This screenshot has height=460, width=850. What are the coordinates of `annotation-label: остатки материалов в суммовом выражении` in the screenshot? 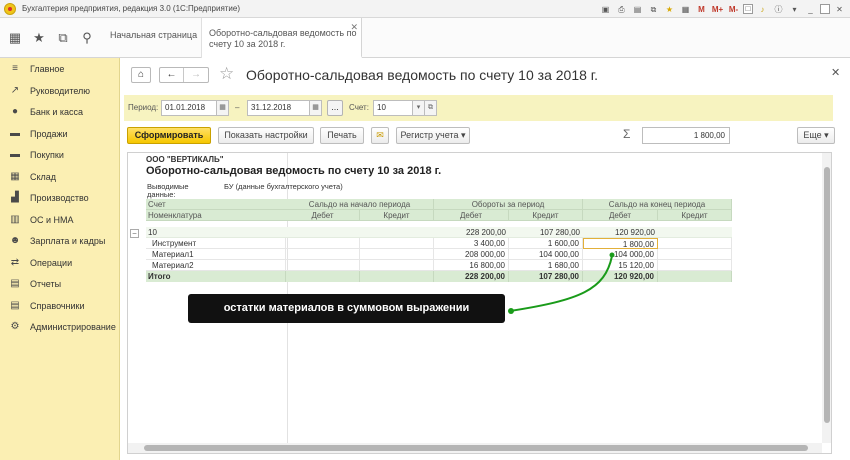 It's located at (346, 308).